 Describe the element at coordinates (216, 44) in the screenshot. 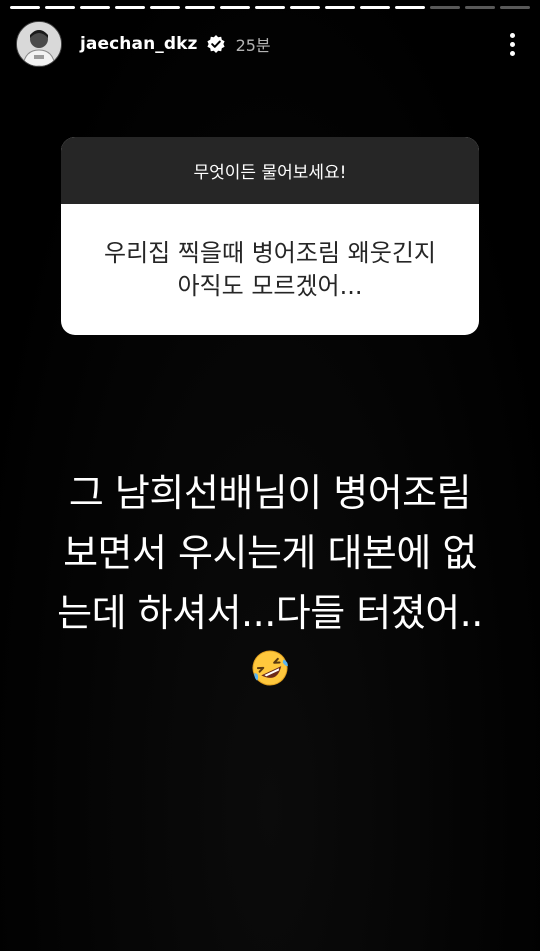

I see `verified-badge-icon` at that location.